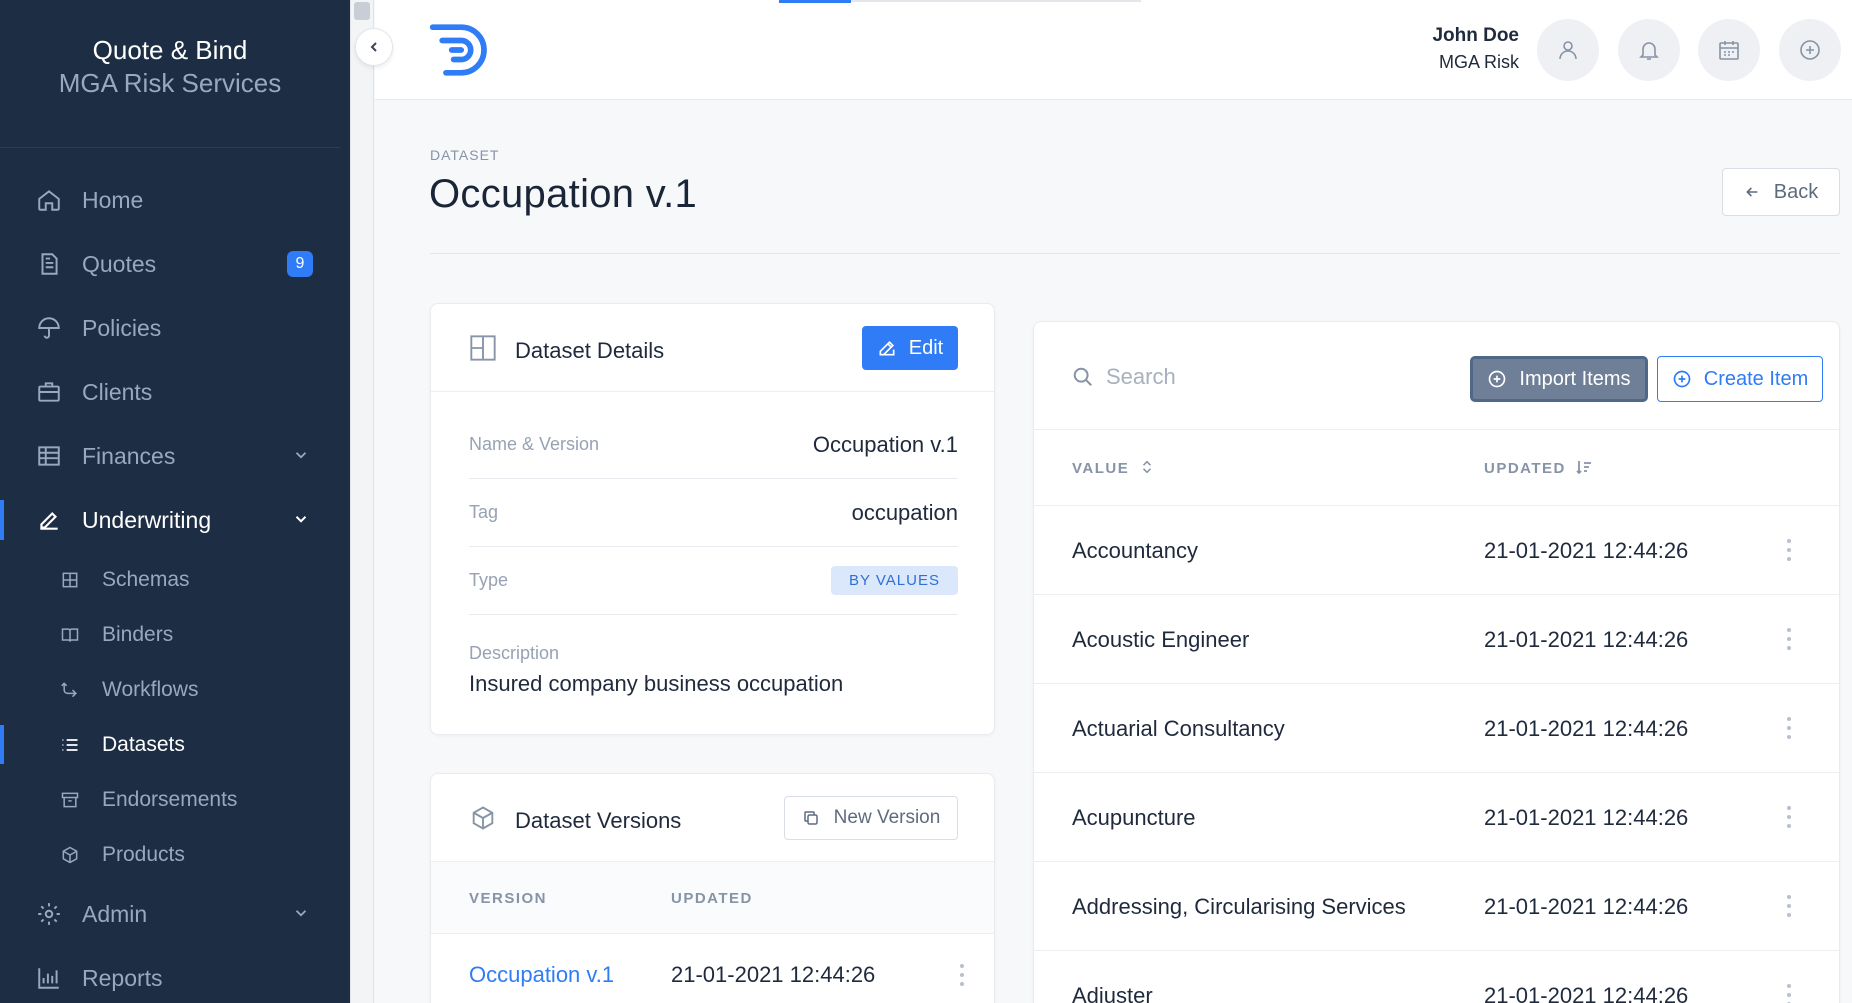 The width and height of the screenshot is (1852, 1003). What do you see at coordinates (483, 818) in the screenshot?
I see `cube-icon` at bounding box center [483, 818].